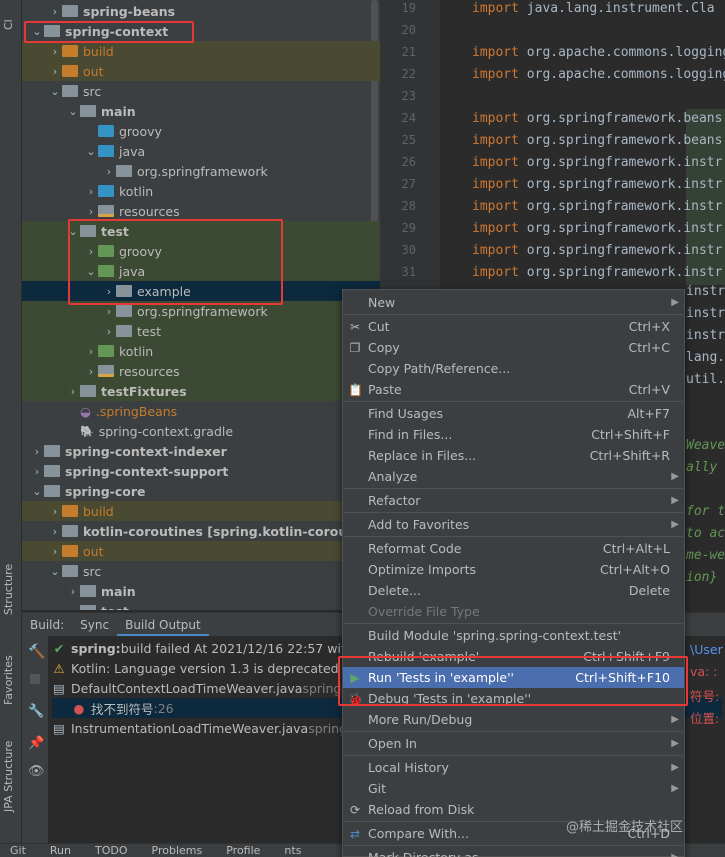 The image size is (725, 857). I want to click on toolwindow-tab-jpa-structure: JPA Structure, so click(8, 776).